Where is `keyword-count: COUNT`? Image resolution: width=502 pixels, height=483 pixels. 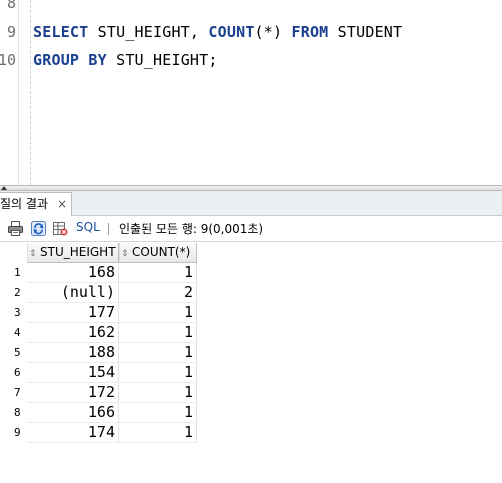 keyword-count: COUNT is located at coordinates (231, 32).